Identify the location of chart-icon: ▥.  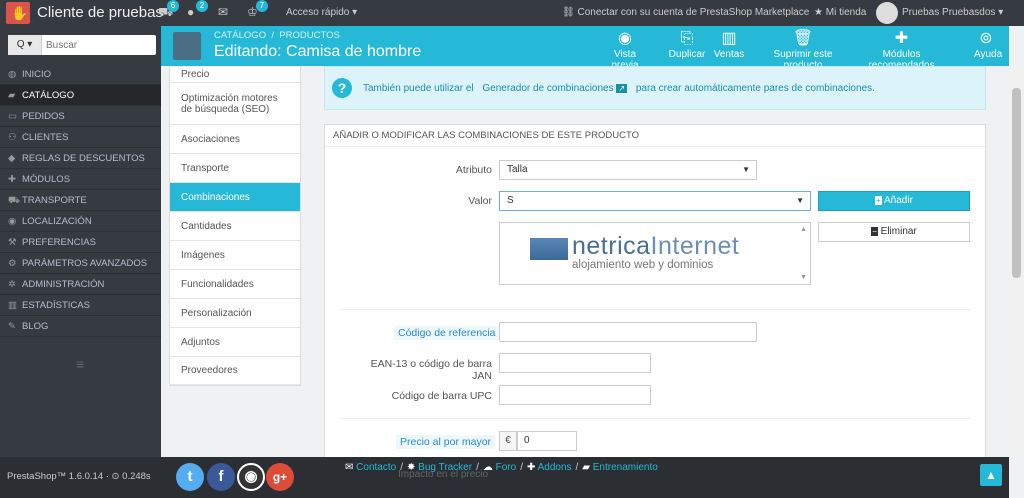
(729, 38).